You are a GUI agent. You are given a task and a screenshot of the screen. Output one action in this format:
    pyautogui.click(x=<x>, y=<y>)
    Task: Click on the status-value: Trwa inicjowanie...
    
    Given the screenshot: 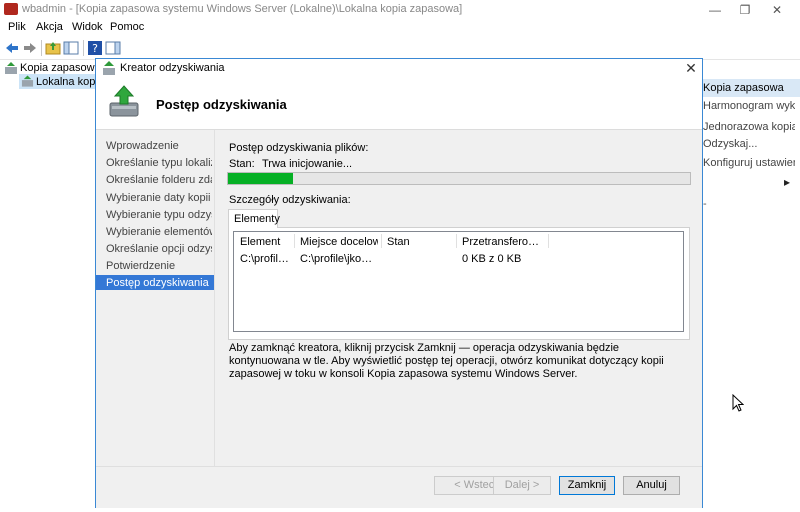 What is the action you would take?
    pyautogui.click(x=307, y=164)
    